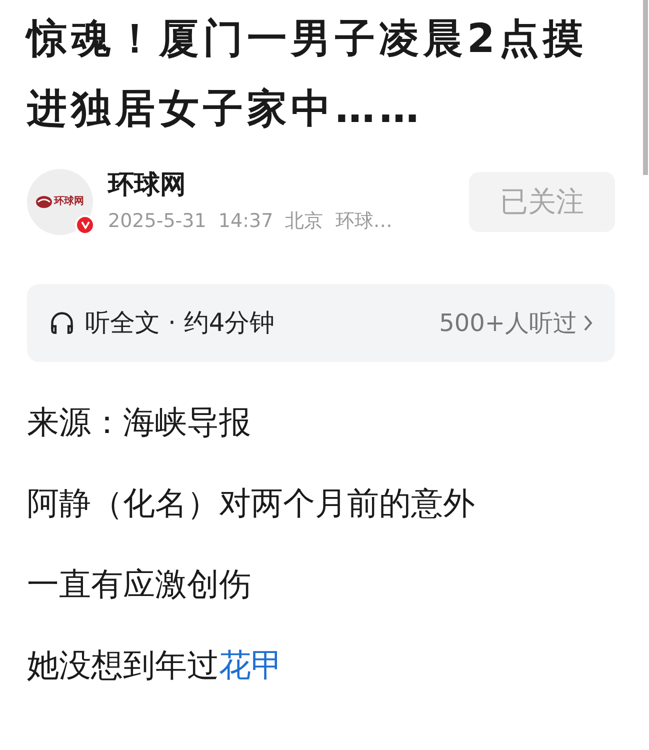 The width and height of the screenshot is (649, 750). What do you see at coordinates (251, 665) in the screenshot?
I see `keyword-link: 花甲` at bounding box center [251, 665].